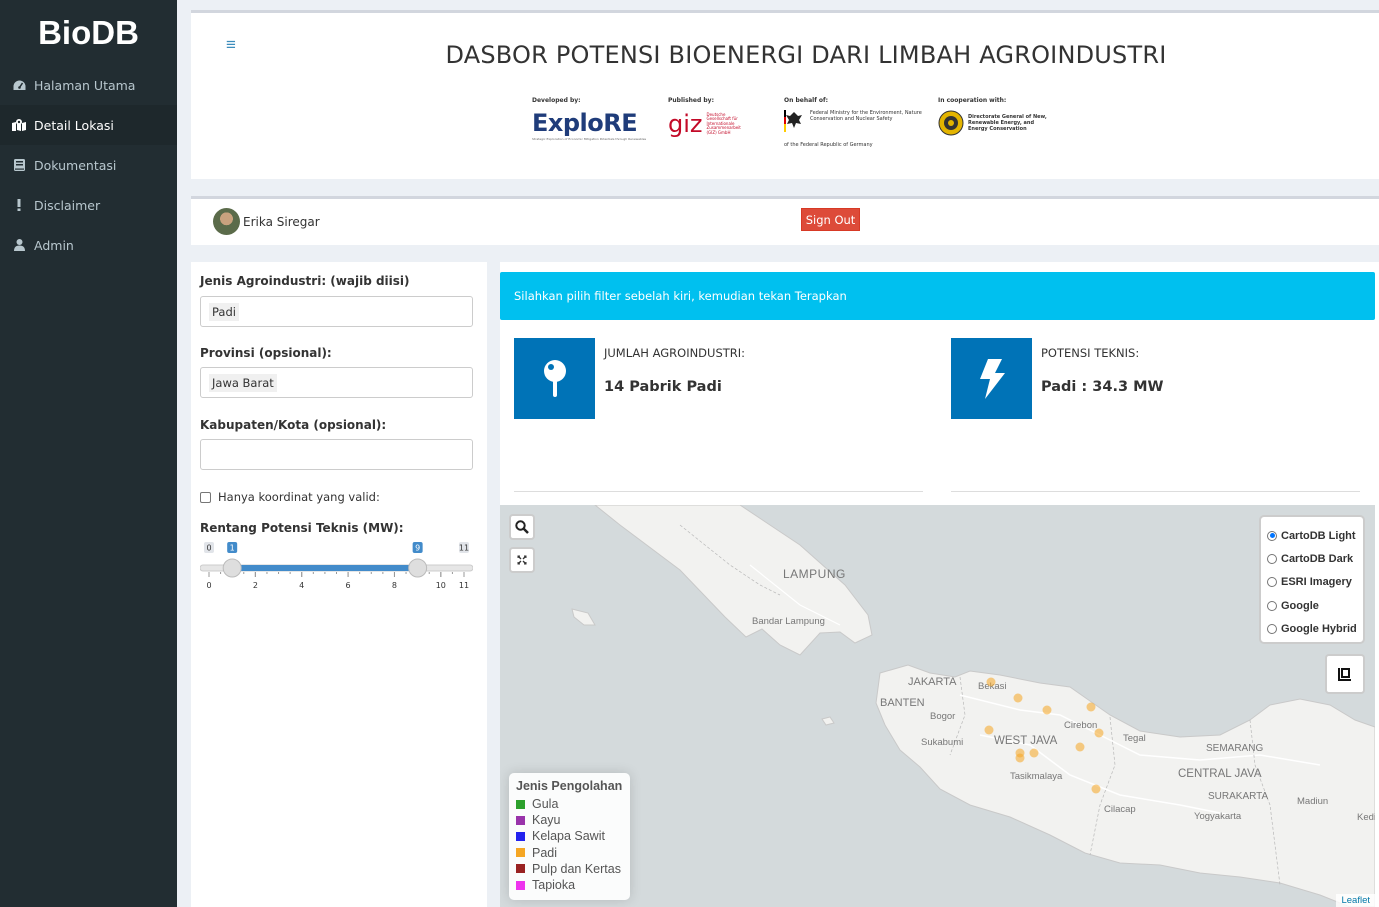 The width and height of the screenshot is (1379, 907). I want to click on brand-logo: BioDB, so click(88, 32).